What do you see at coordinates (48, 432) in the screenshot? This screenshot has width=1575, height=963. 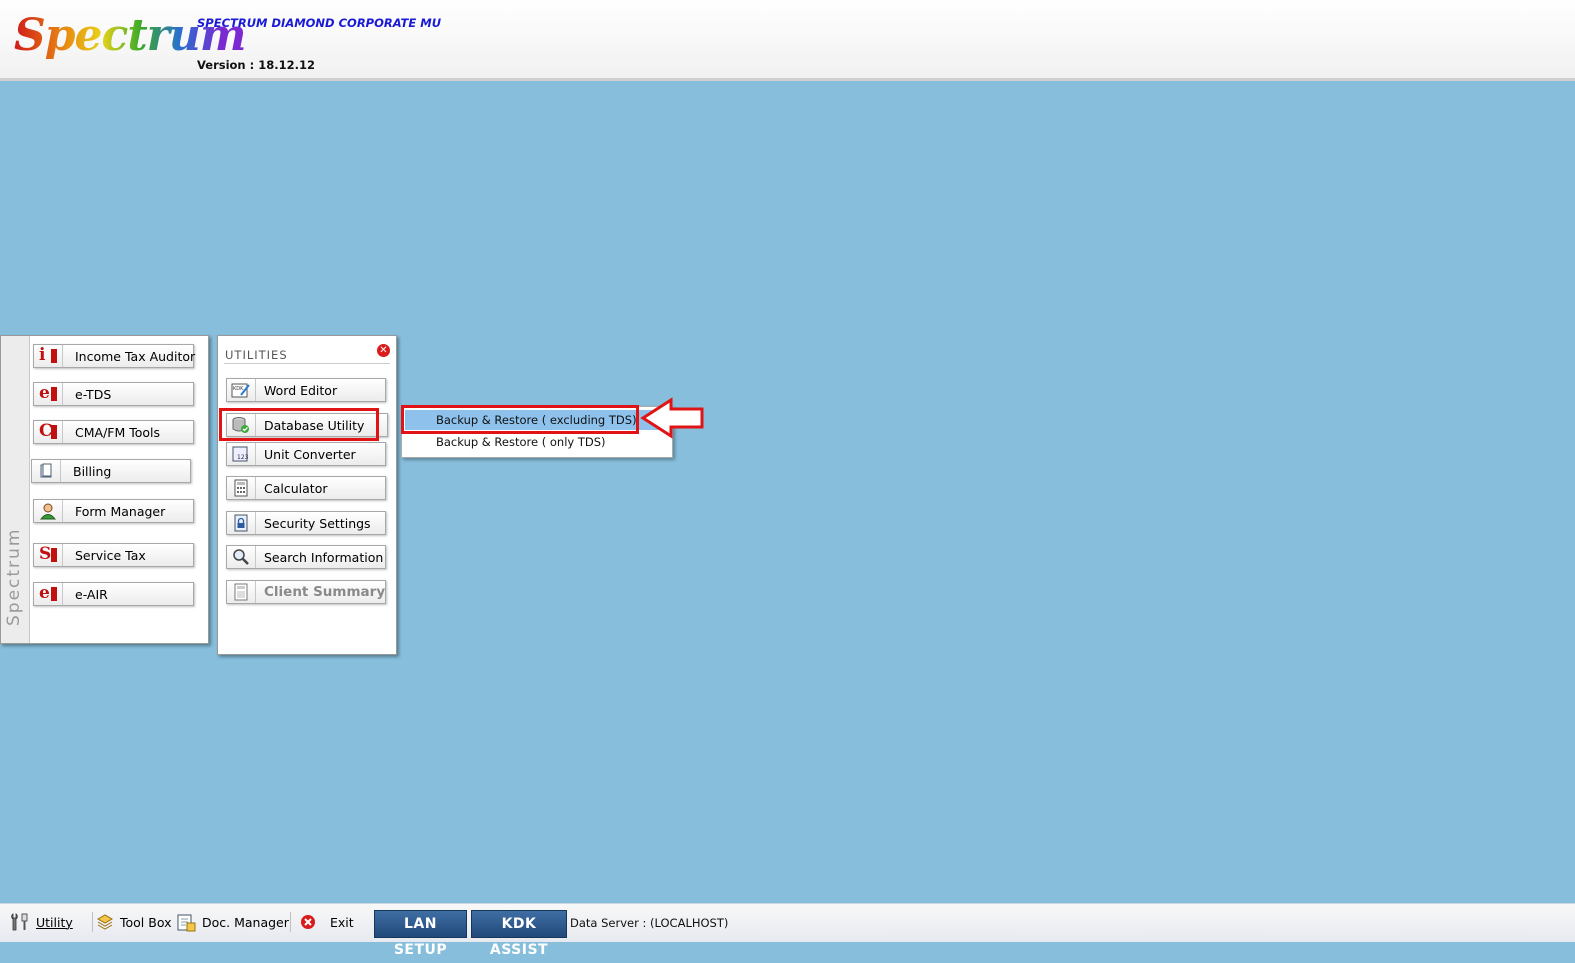 I see `cma-icon: C` at bounding box center [48, 432].